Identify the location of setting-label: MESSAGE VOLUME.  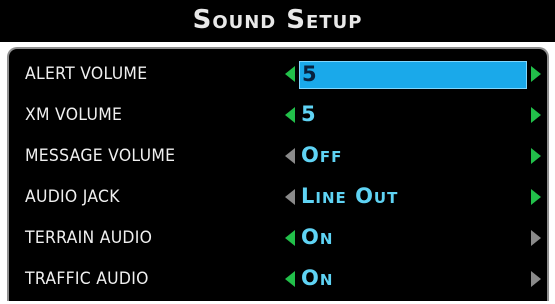
(100, 156).